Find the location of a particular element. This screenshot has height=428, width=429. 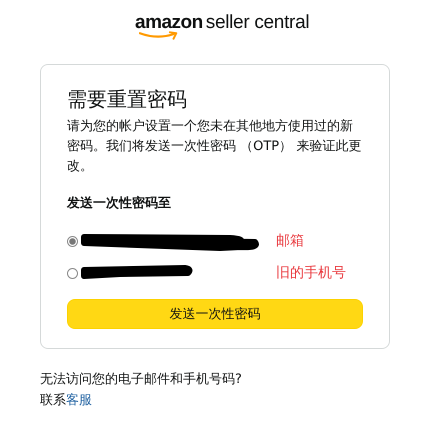

options-label: 发送一次性密码至 is located at coordinates (119, 204).